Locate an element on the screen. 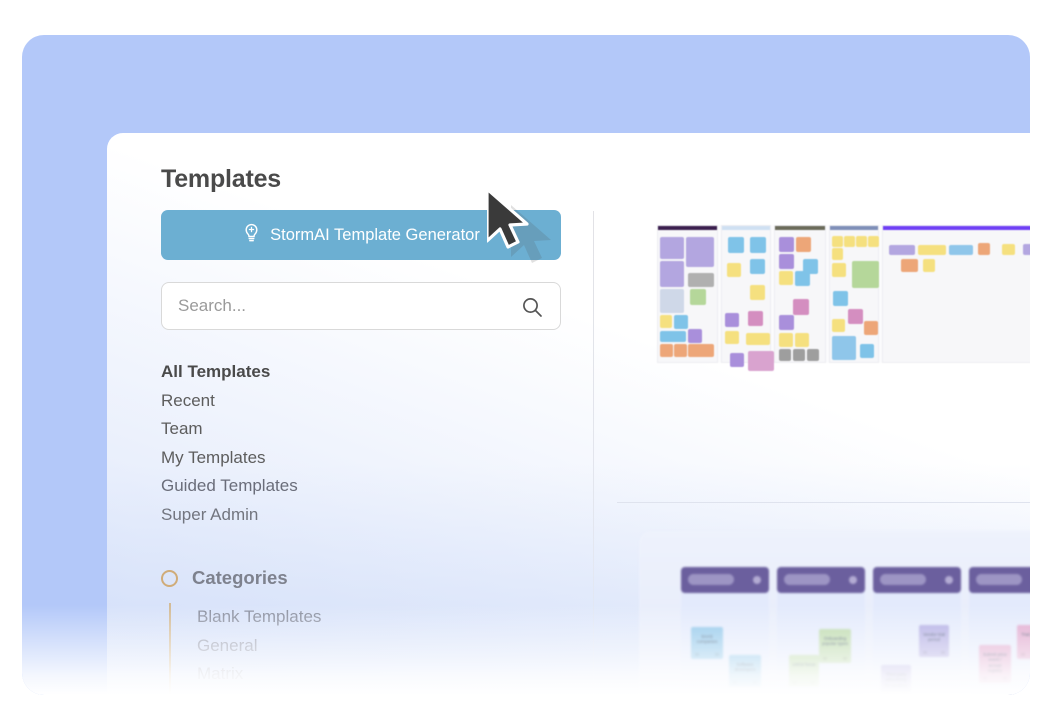  sidebar-item-recent: Recent is located at coordinates (188, 401).